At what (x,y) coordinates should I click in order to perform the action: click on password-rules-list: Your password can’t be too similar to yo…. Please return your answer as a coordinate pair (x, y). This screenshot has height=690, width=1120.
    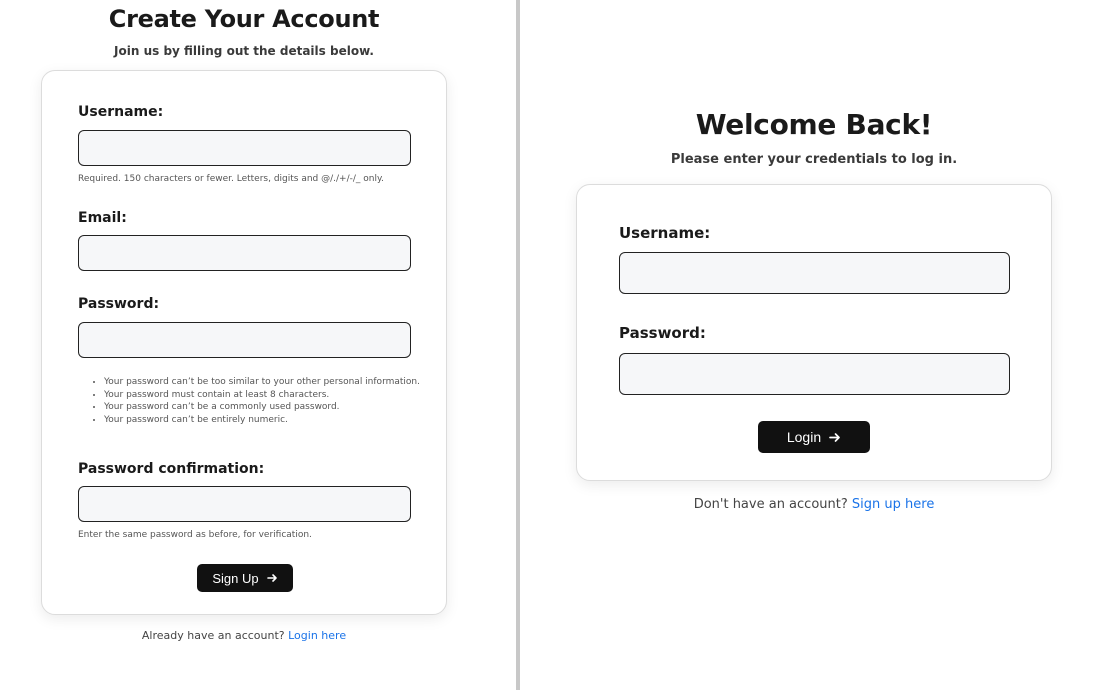
    Looking at the image, I should click on (261, 401).